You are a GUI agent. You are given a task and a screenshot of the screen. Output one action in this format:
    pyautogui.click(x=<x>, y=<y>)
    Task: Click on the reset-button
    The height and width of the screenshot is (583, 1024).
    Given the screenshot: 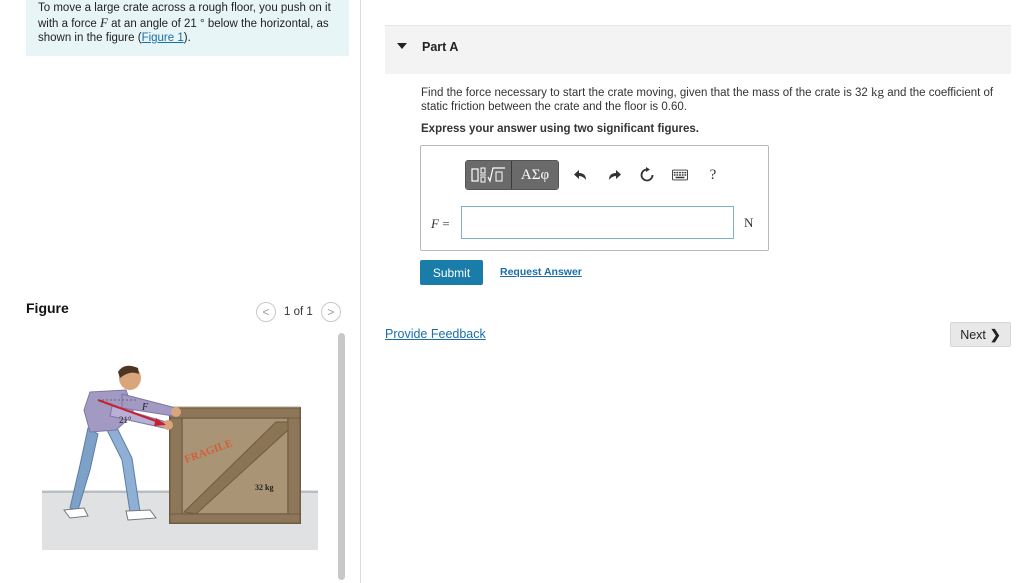 What is the action you would take?
    pyautogui.click(x=647, y=175)
    